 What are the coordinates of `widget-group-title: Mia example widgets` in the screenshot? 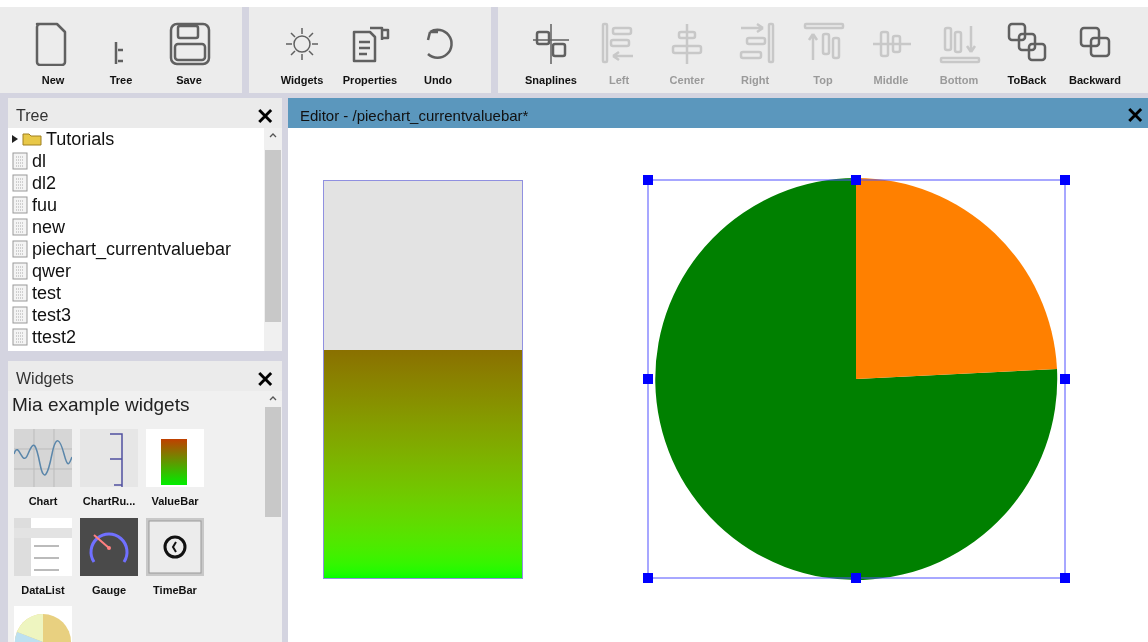 It's located at (101, 405).